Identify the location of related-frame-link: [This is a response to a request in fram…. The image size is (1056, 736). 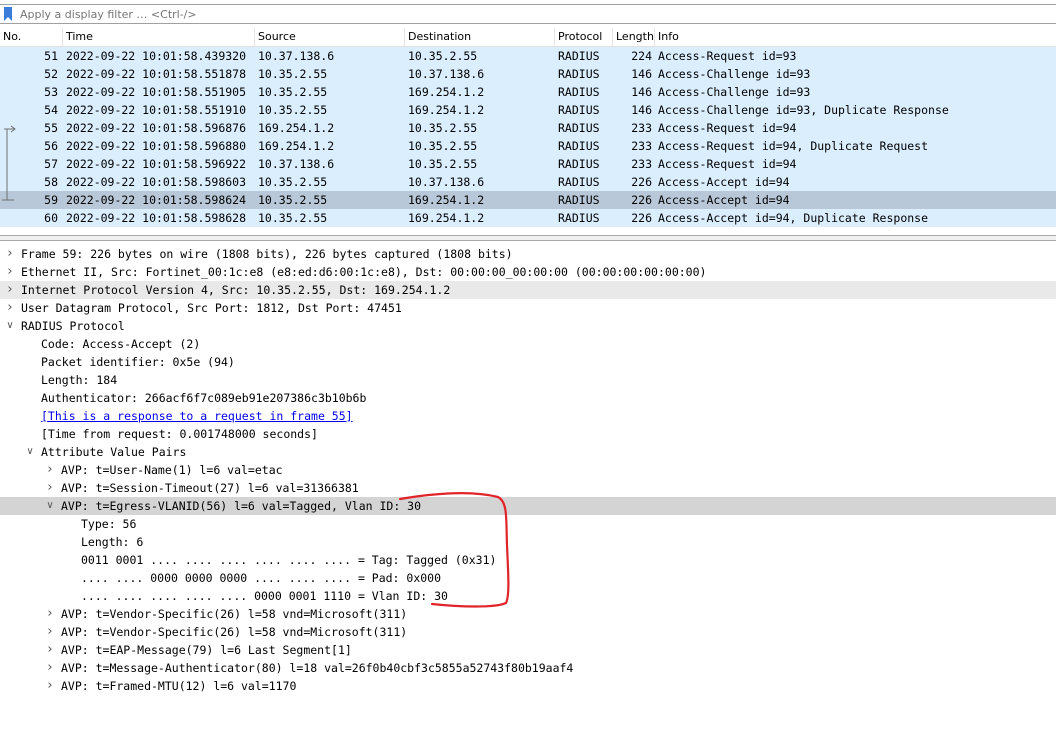
(197, 416).